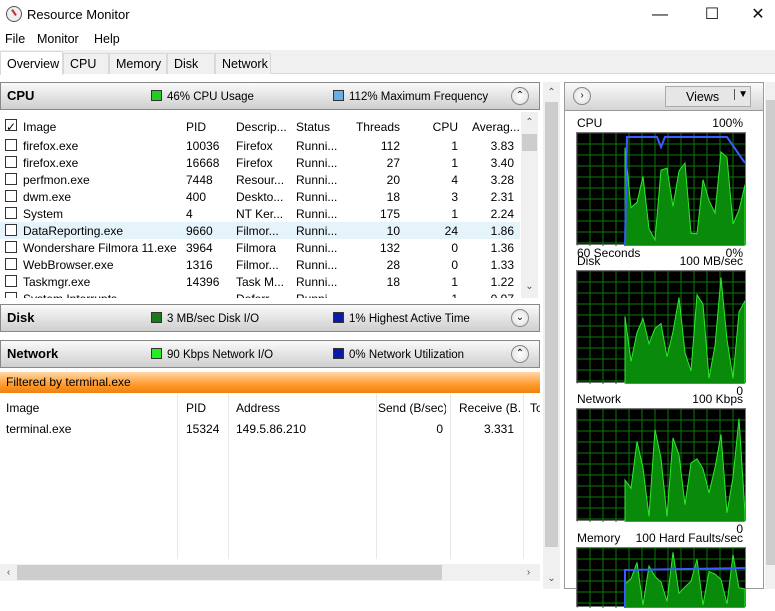 The height and width of the screenshot is (611, 775). Describe the element at coordinates (374, 127) in the screenshot. I see `col-threads: Threads` at that location.